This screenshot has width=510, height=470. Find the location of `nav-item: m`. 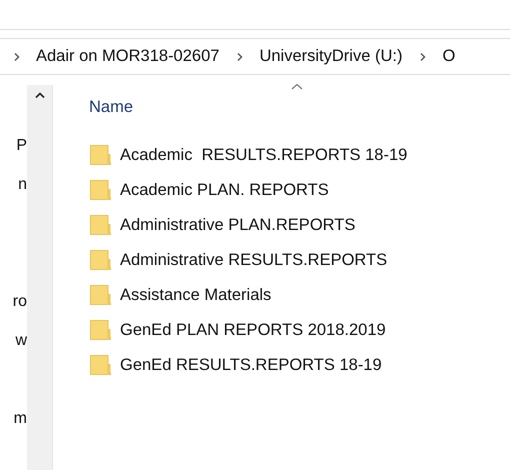

nav-item: m is located at coordinates (20, 419).